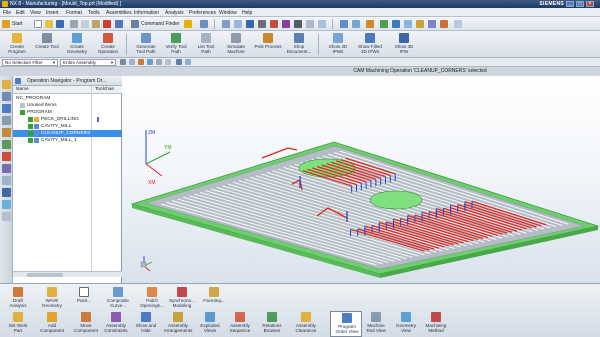 This screenshot has width=600, height=337. Describe the element at coordinates (444, 24) in the screenshot. I see `edit-object-icon` at that location.